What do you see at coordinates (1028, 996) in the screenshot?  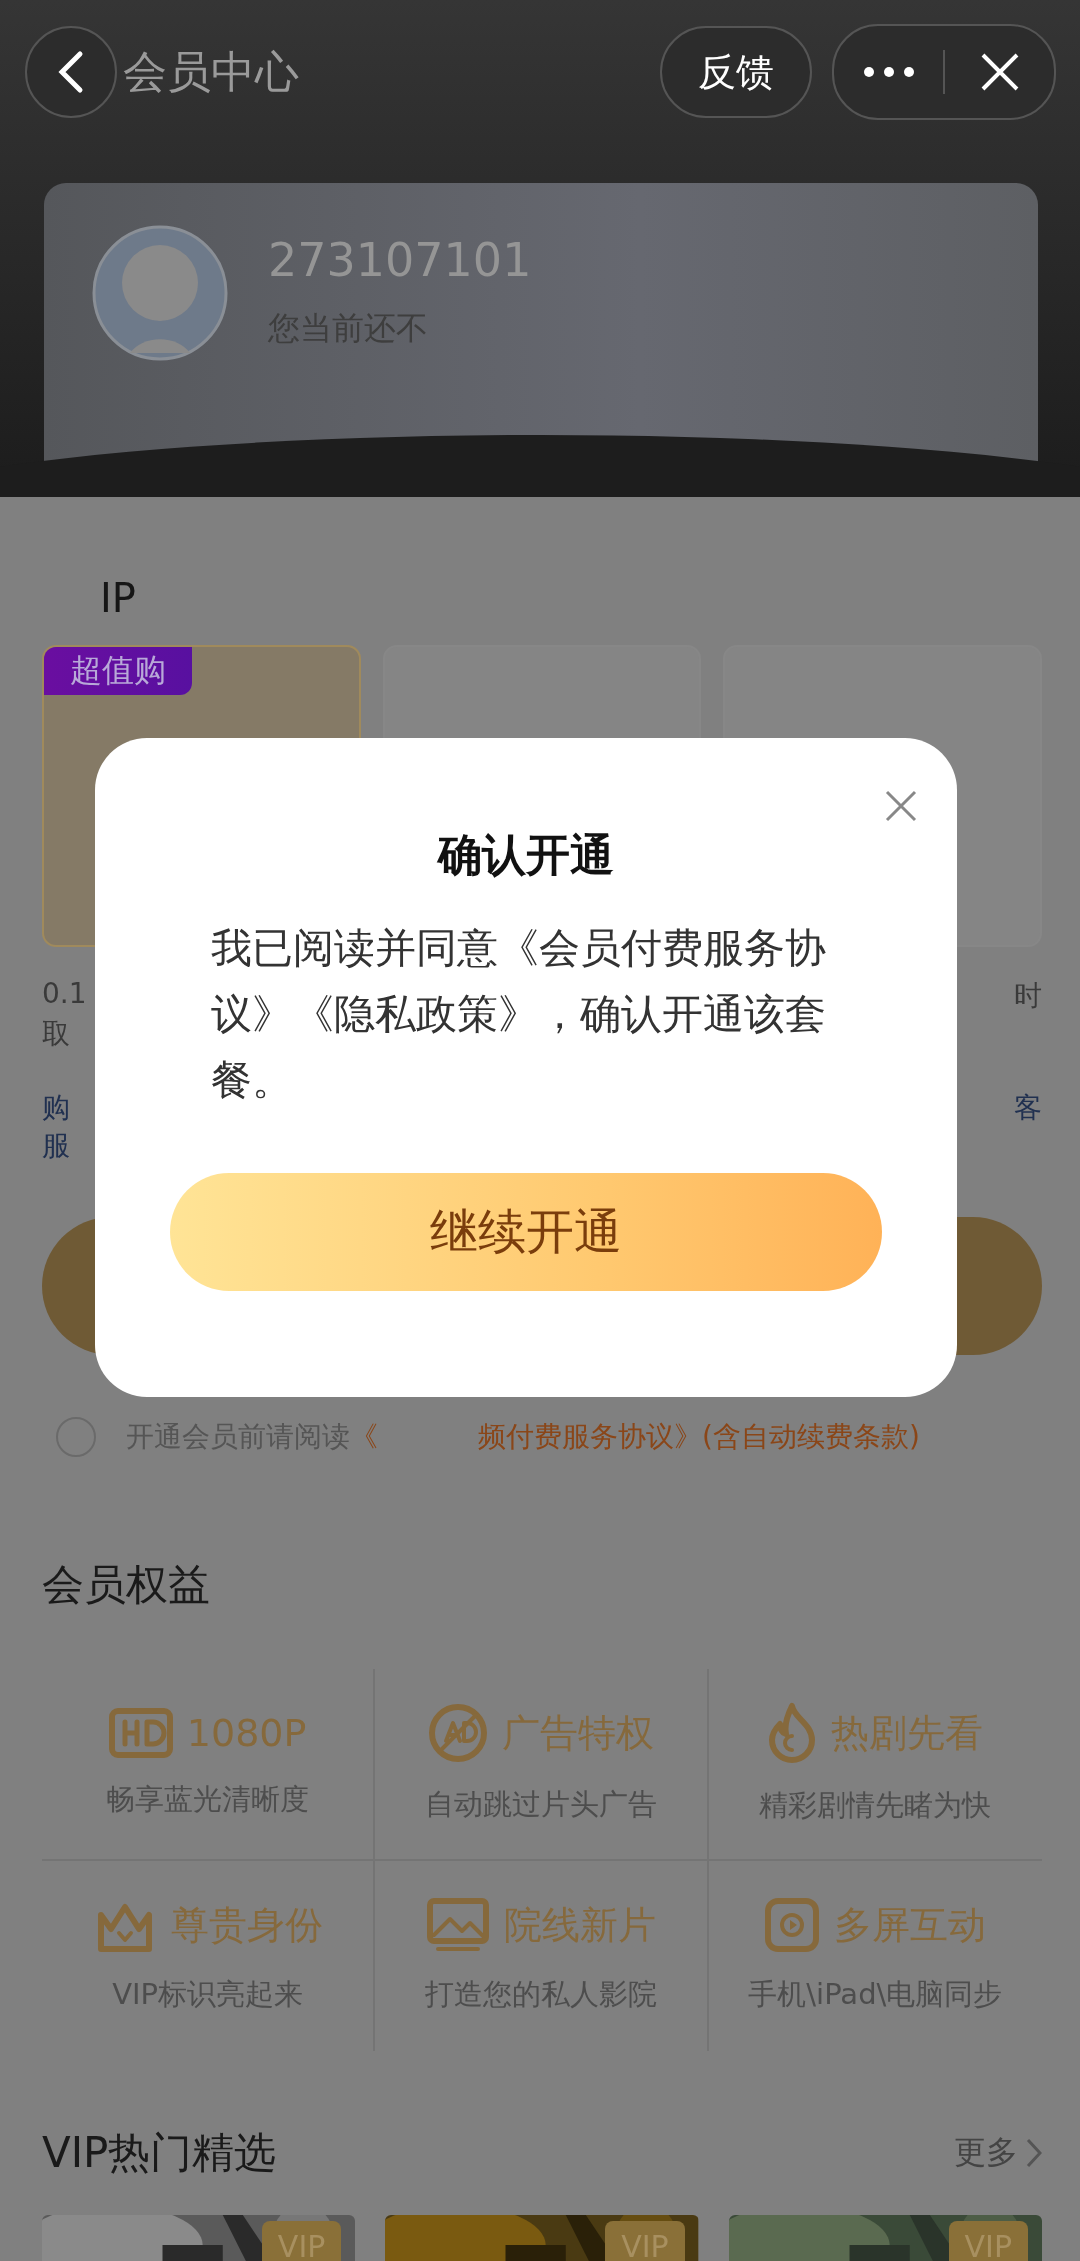 I see `note-text: 时` at bounding box center [1028, 996].